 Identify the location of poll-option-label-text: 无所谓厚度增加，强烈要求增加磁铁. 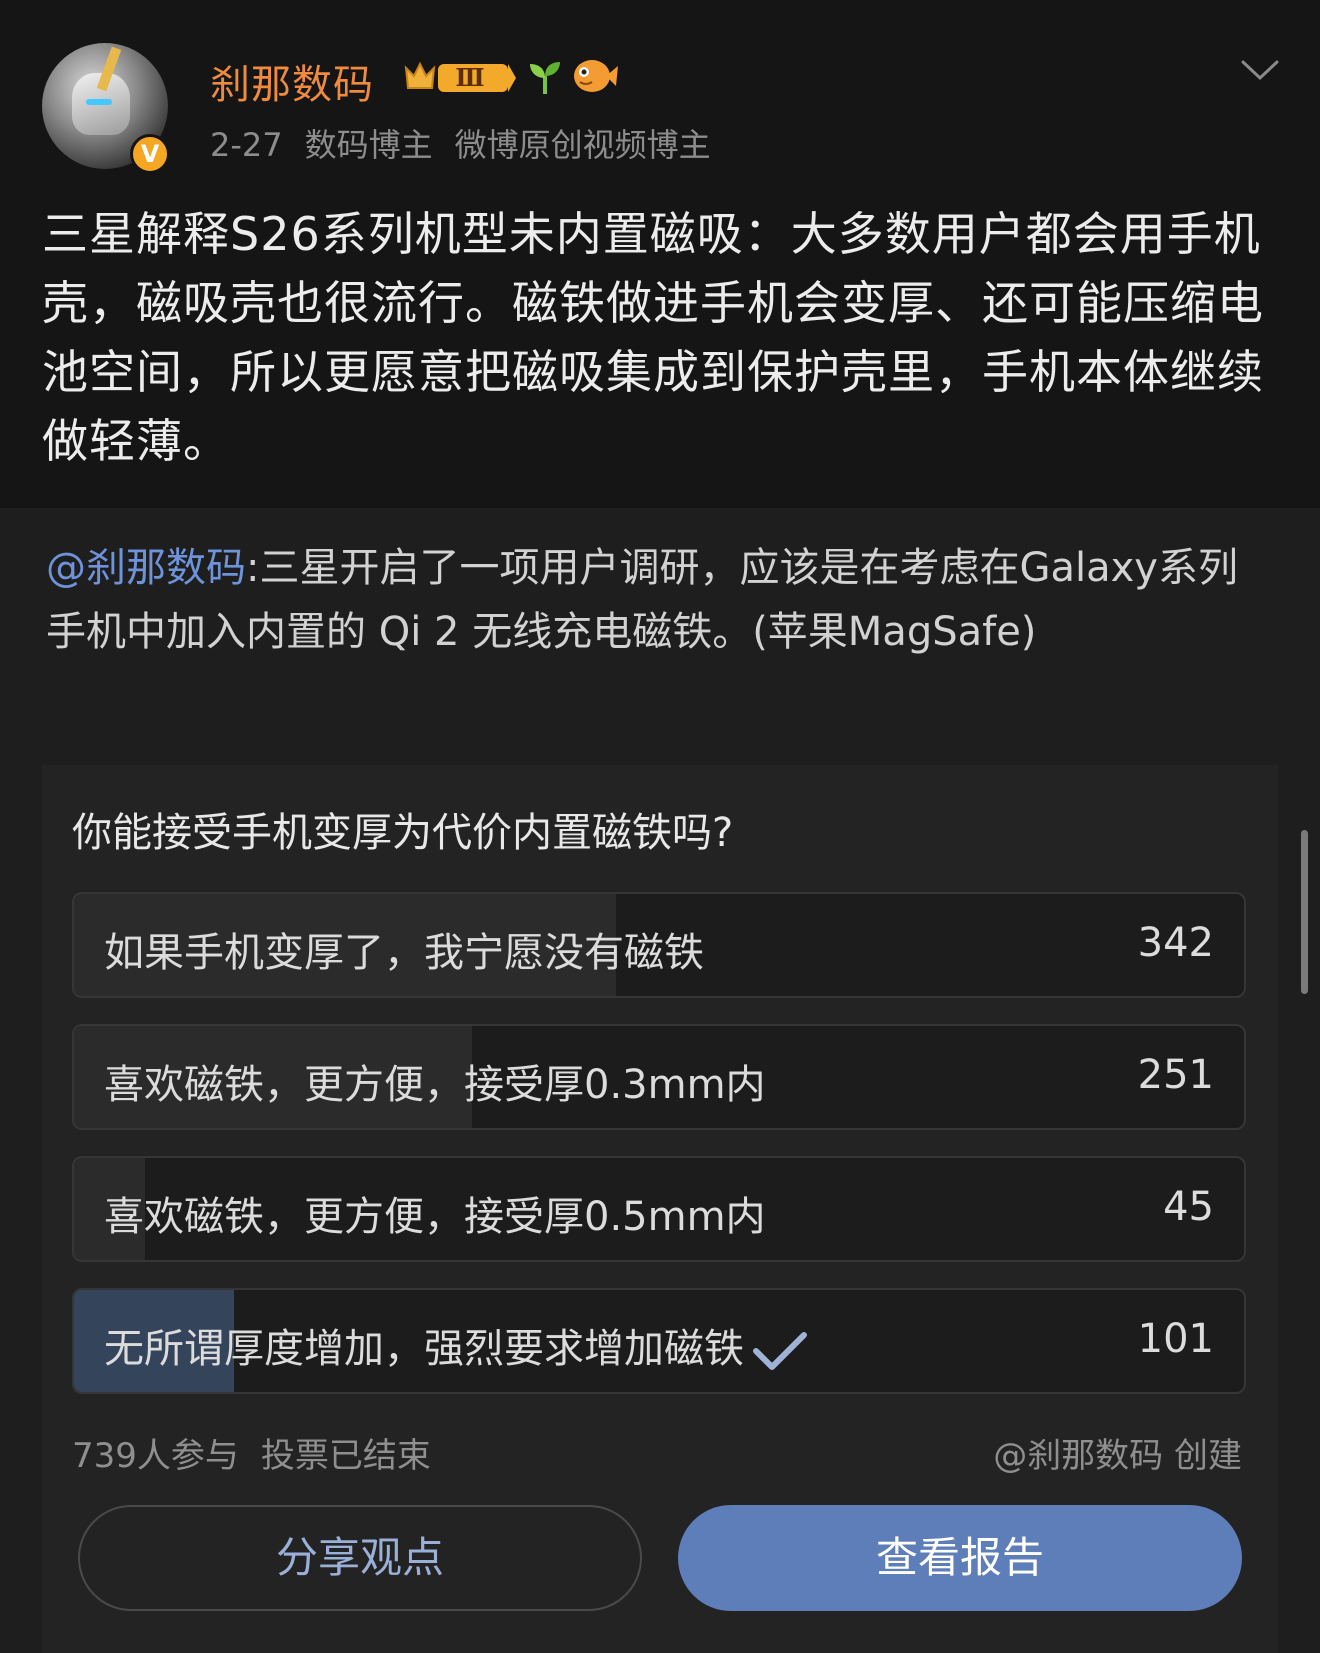
(424, 1349).